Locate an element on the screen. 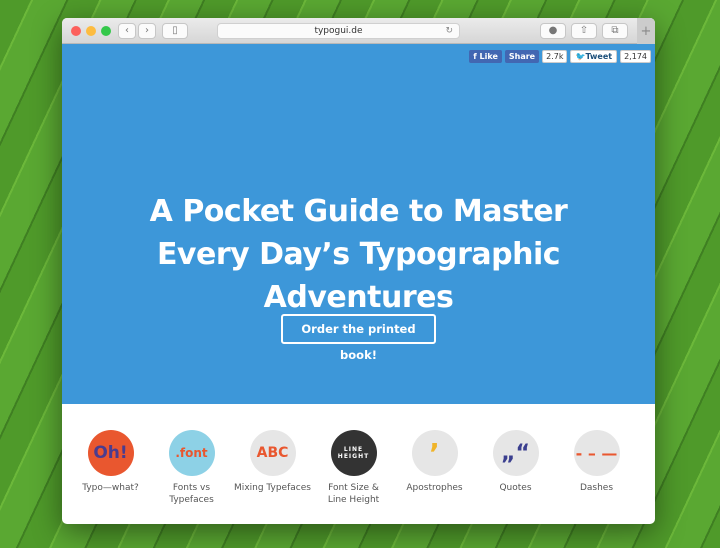 This screenshot has width=720, height=548. order-book-button: Order the printed book! is located at coordinates (358, 338).